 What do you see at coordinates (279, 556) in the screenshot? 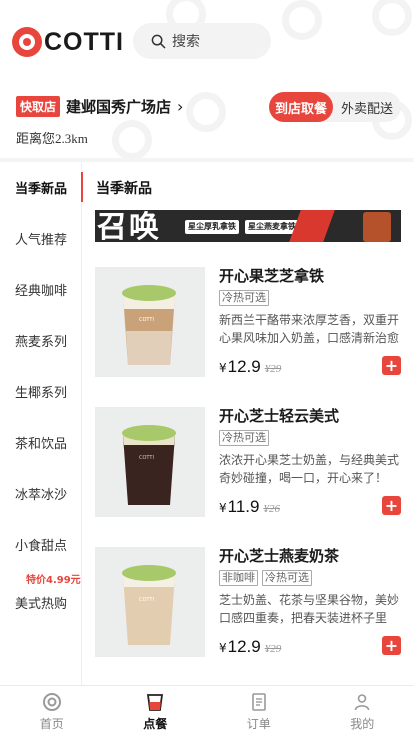
I see `product-name: 开心芝士燕麦奶茶` at bounding box center [279, 556].